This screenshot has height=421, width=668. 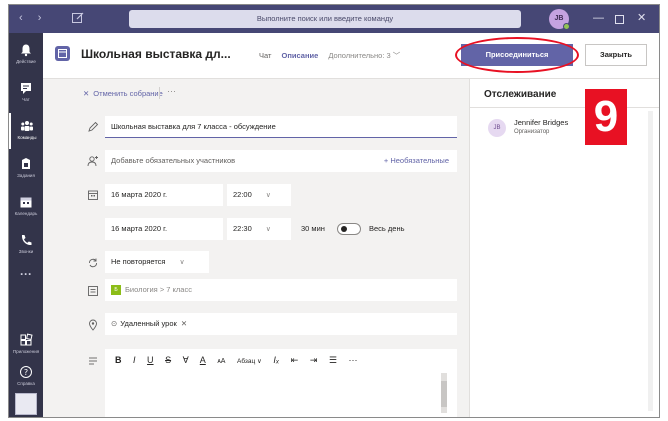 I want to click on more-options-button: ···, so click(x=171, y=91).